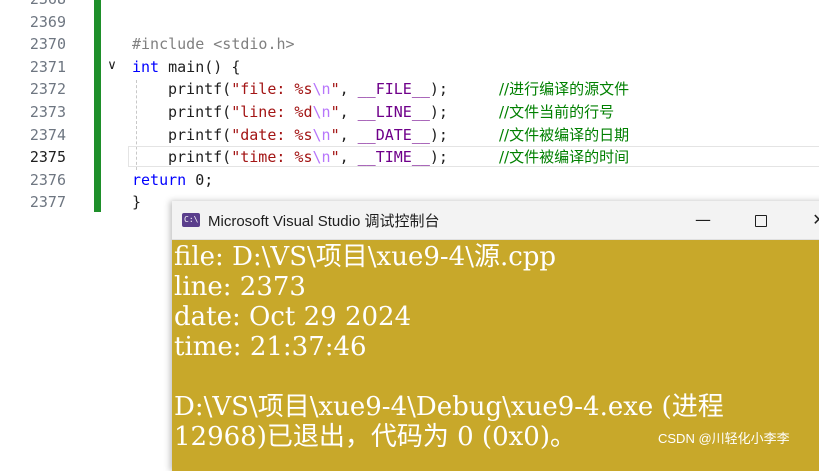 This screenshot has height=471, width=819. Describe the element at coordinates (564, 89) in the screenshot. I see `code-comment: //进行编译的源文件` at that location.